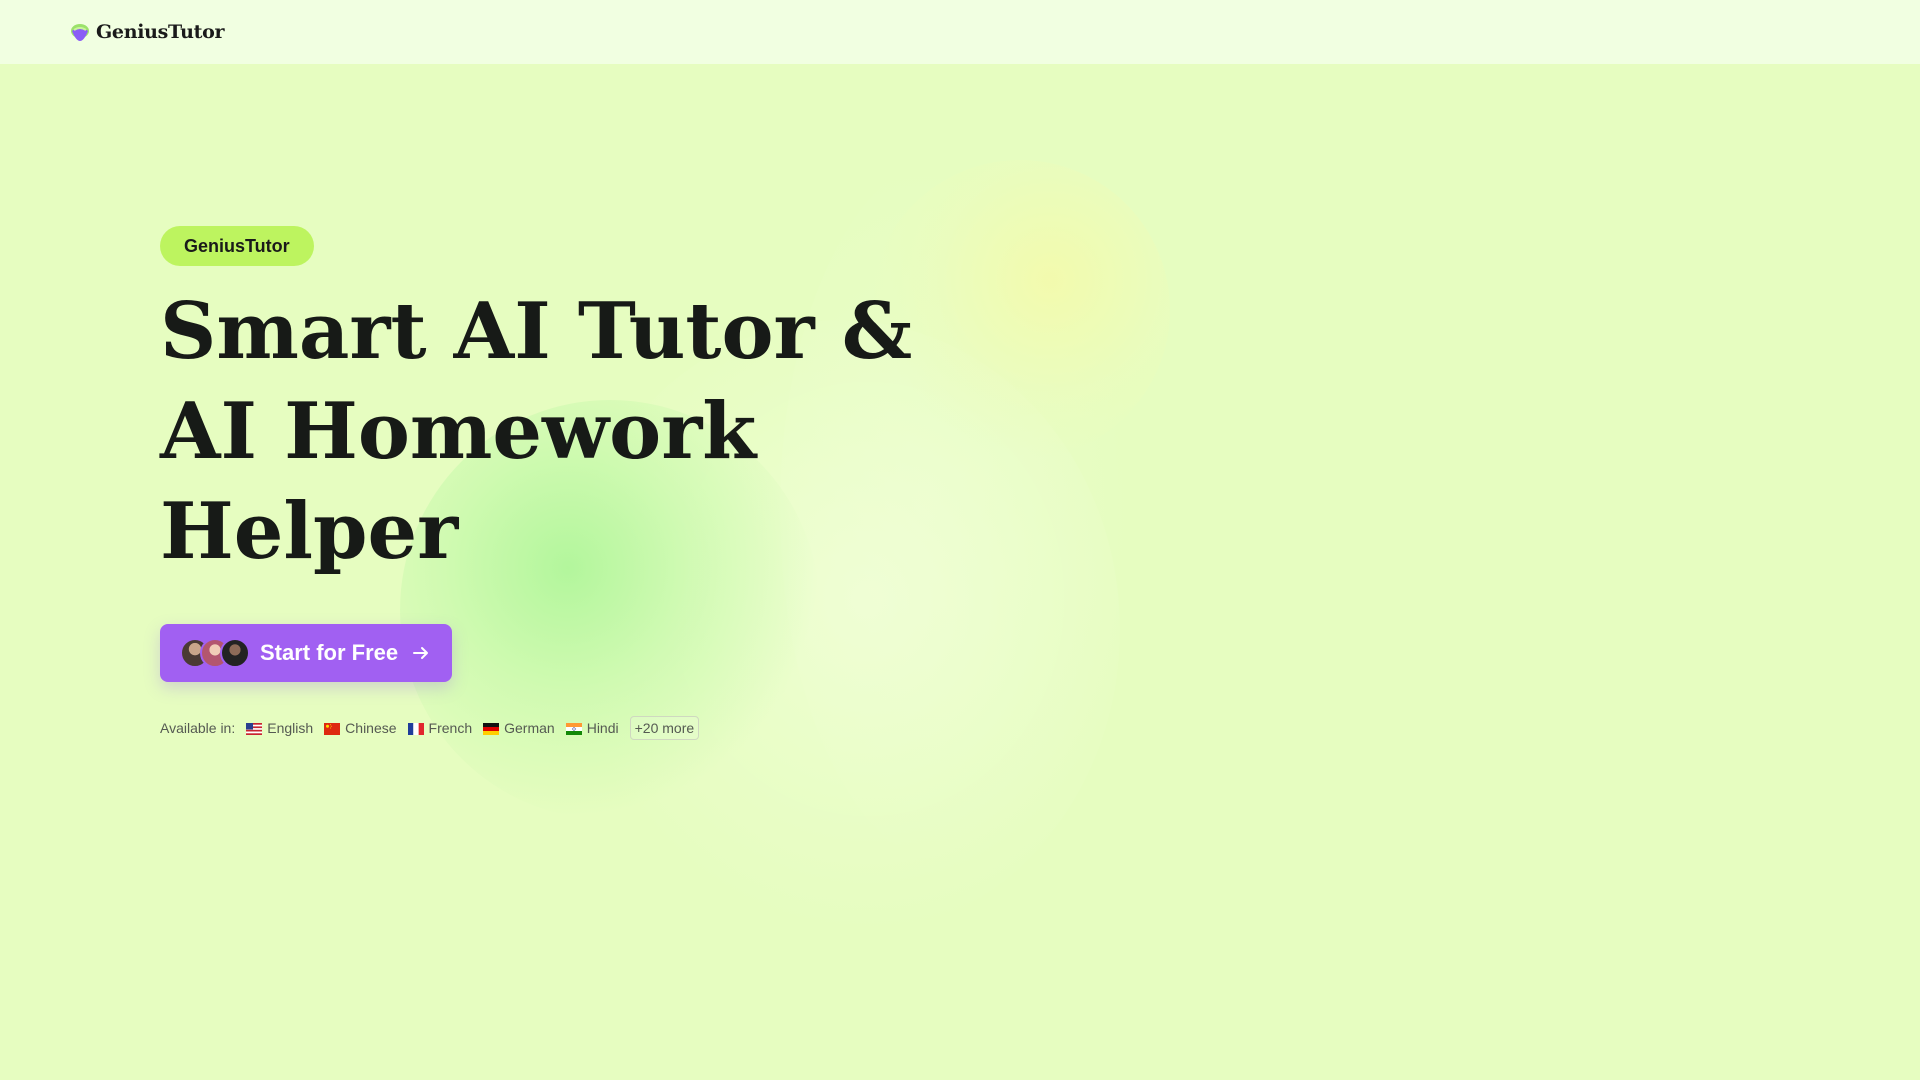 The width and height of the screenshot is (1920, 1080). What do you see at coordinates (309, 531) in the screenshot?
I see `headline-line: Helper` at bounding box center [309, 531].